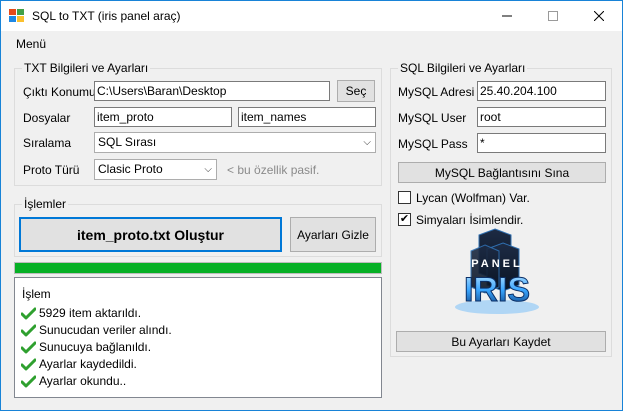  I want to click on log-line-text: 5929 item aktarıldı., so click(90, 313).